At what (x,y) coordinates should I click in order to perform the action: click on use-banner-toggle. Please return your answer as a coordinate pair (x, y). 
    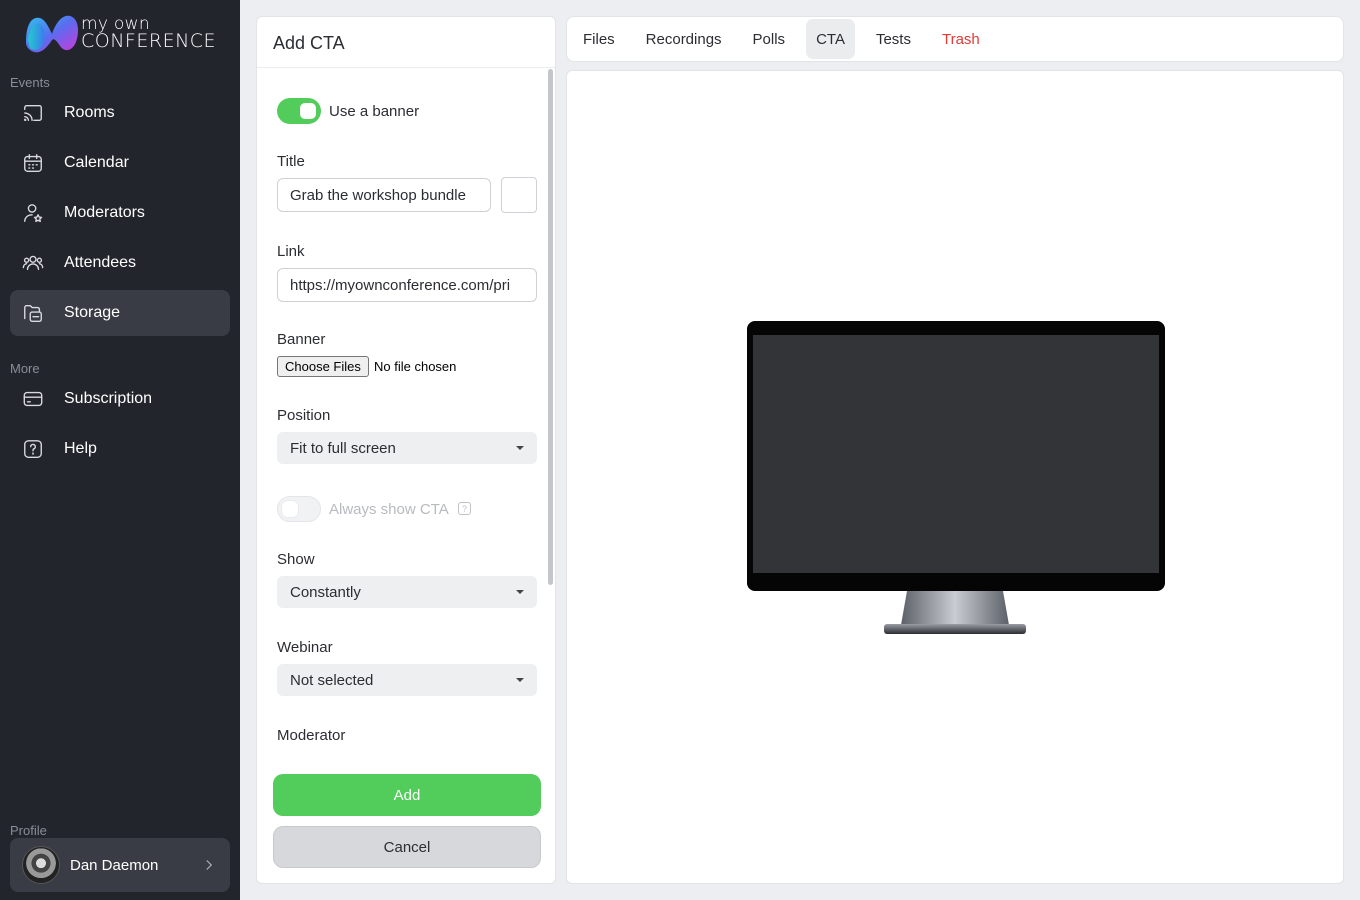
    Looking at the image, I should click on (299, 111).